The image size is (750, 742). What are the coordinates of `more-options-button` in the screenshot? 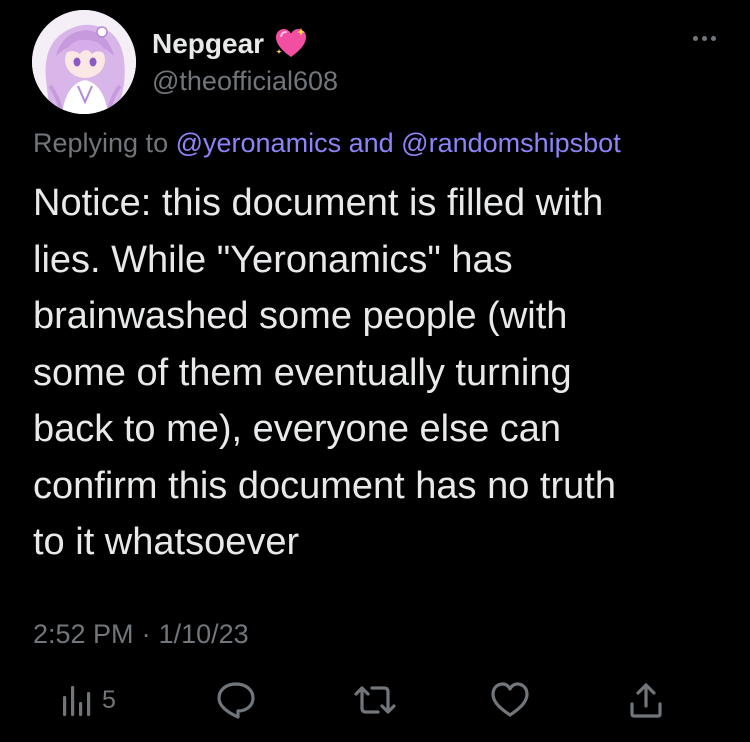 It's located at (704, 38).